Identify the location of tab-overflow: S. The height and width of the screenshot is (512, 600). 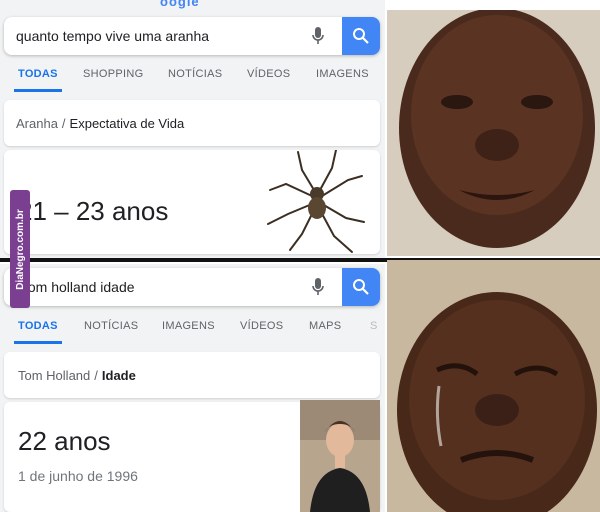
(374, 326).